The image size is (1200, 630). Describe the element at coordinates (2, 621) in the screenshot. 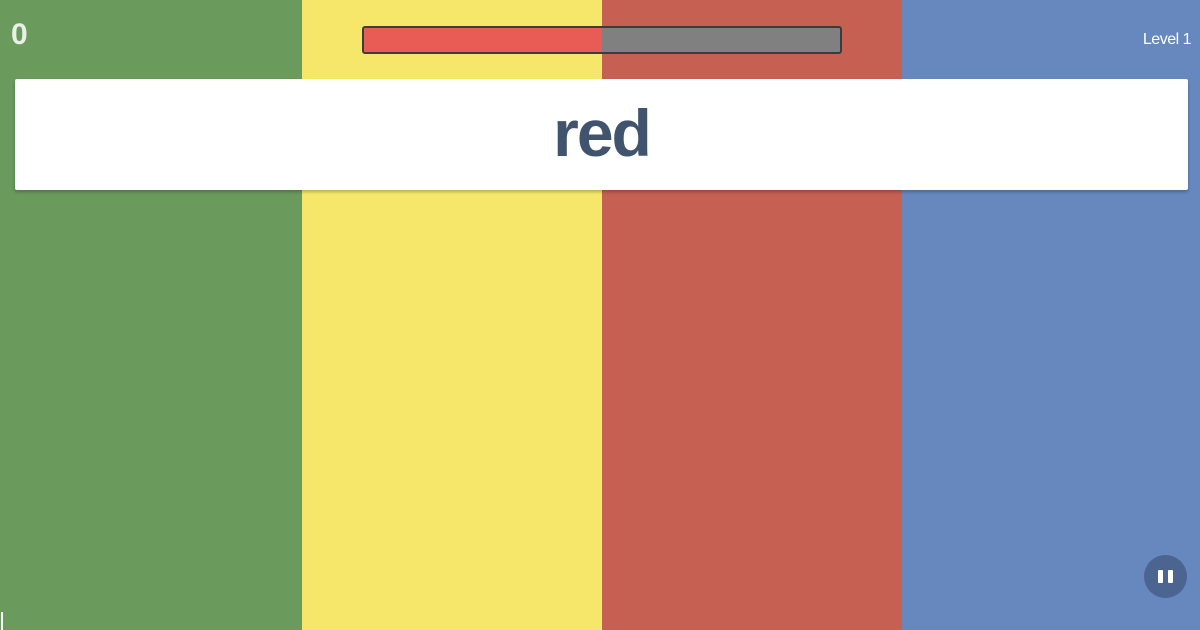

I see `edge-marker` at that location.